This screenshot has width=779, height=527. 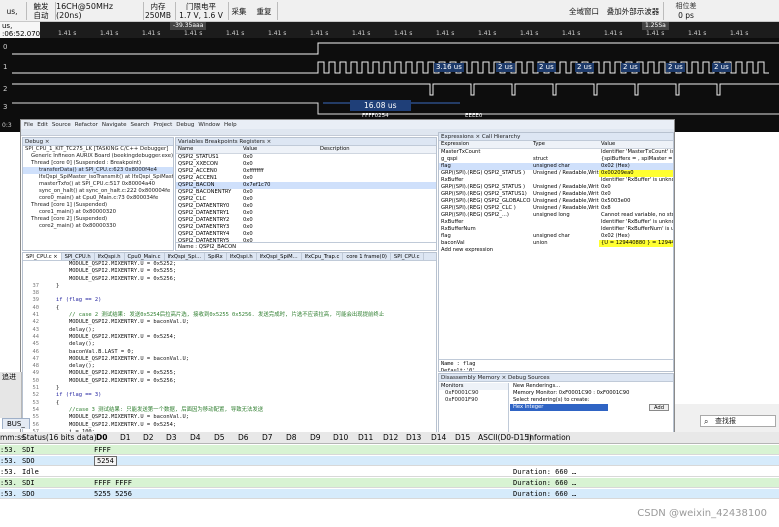 What do you see at coordinates (78, 256) in the screenshot?
I see `editor-tab: SPI_CPU.h` at bounding box center [78, 256].